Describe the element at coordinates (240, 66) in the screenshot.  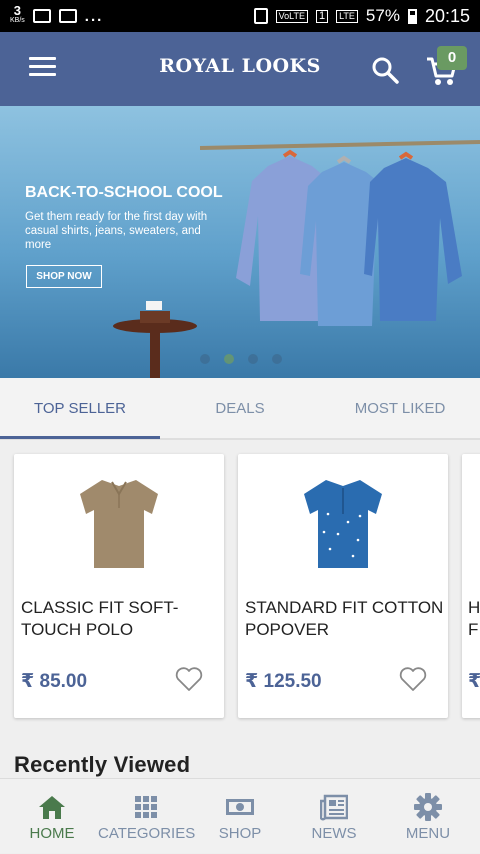
I see `brand-logo: ROYAL LOOKS` at that location.